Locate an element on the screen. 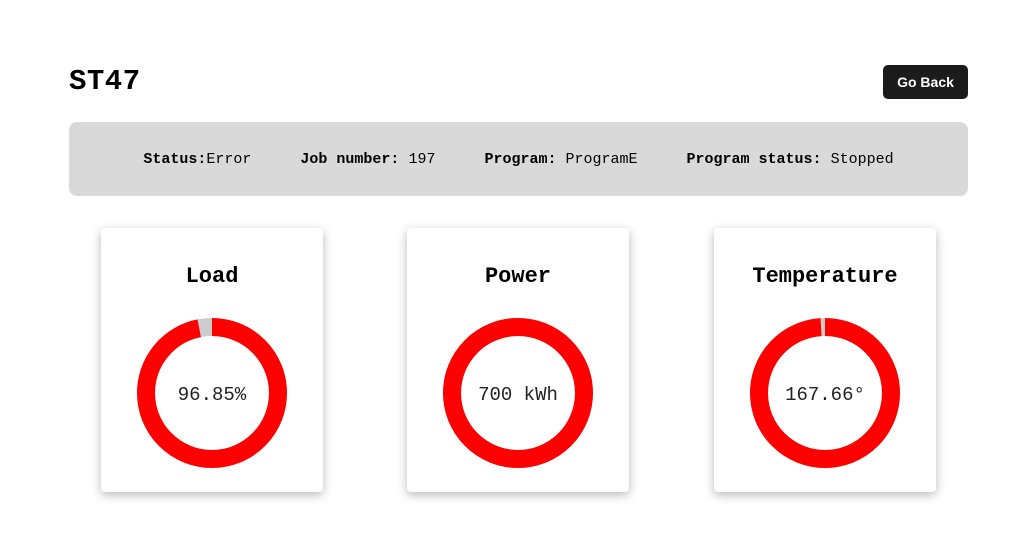 The width and height of the screenshot is (1012, 546). job-number-value: 197 is located at coordinates (422, 159).